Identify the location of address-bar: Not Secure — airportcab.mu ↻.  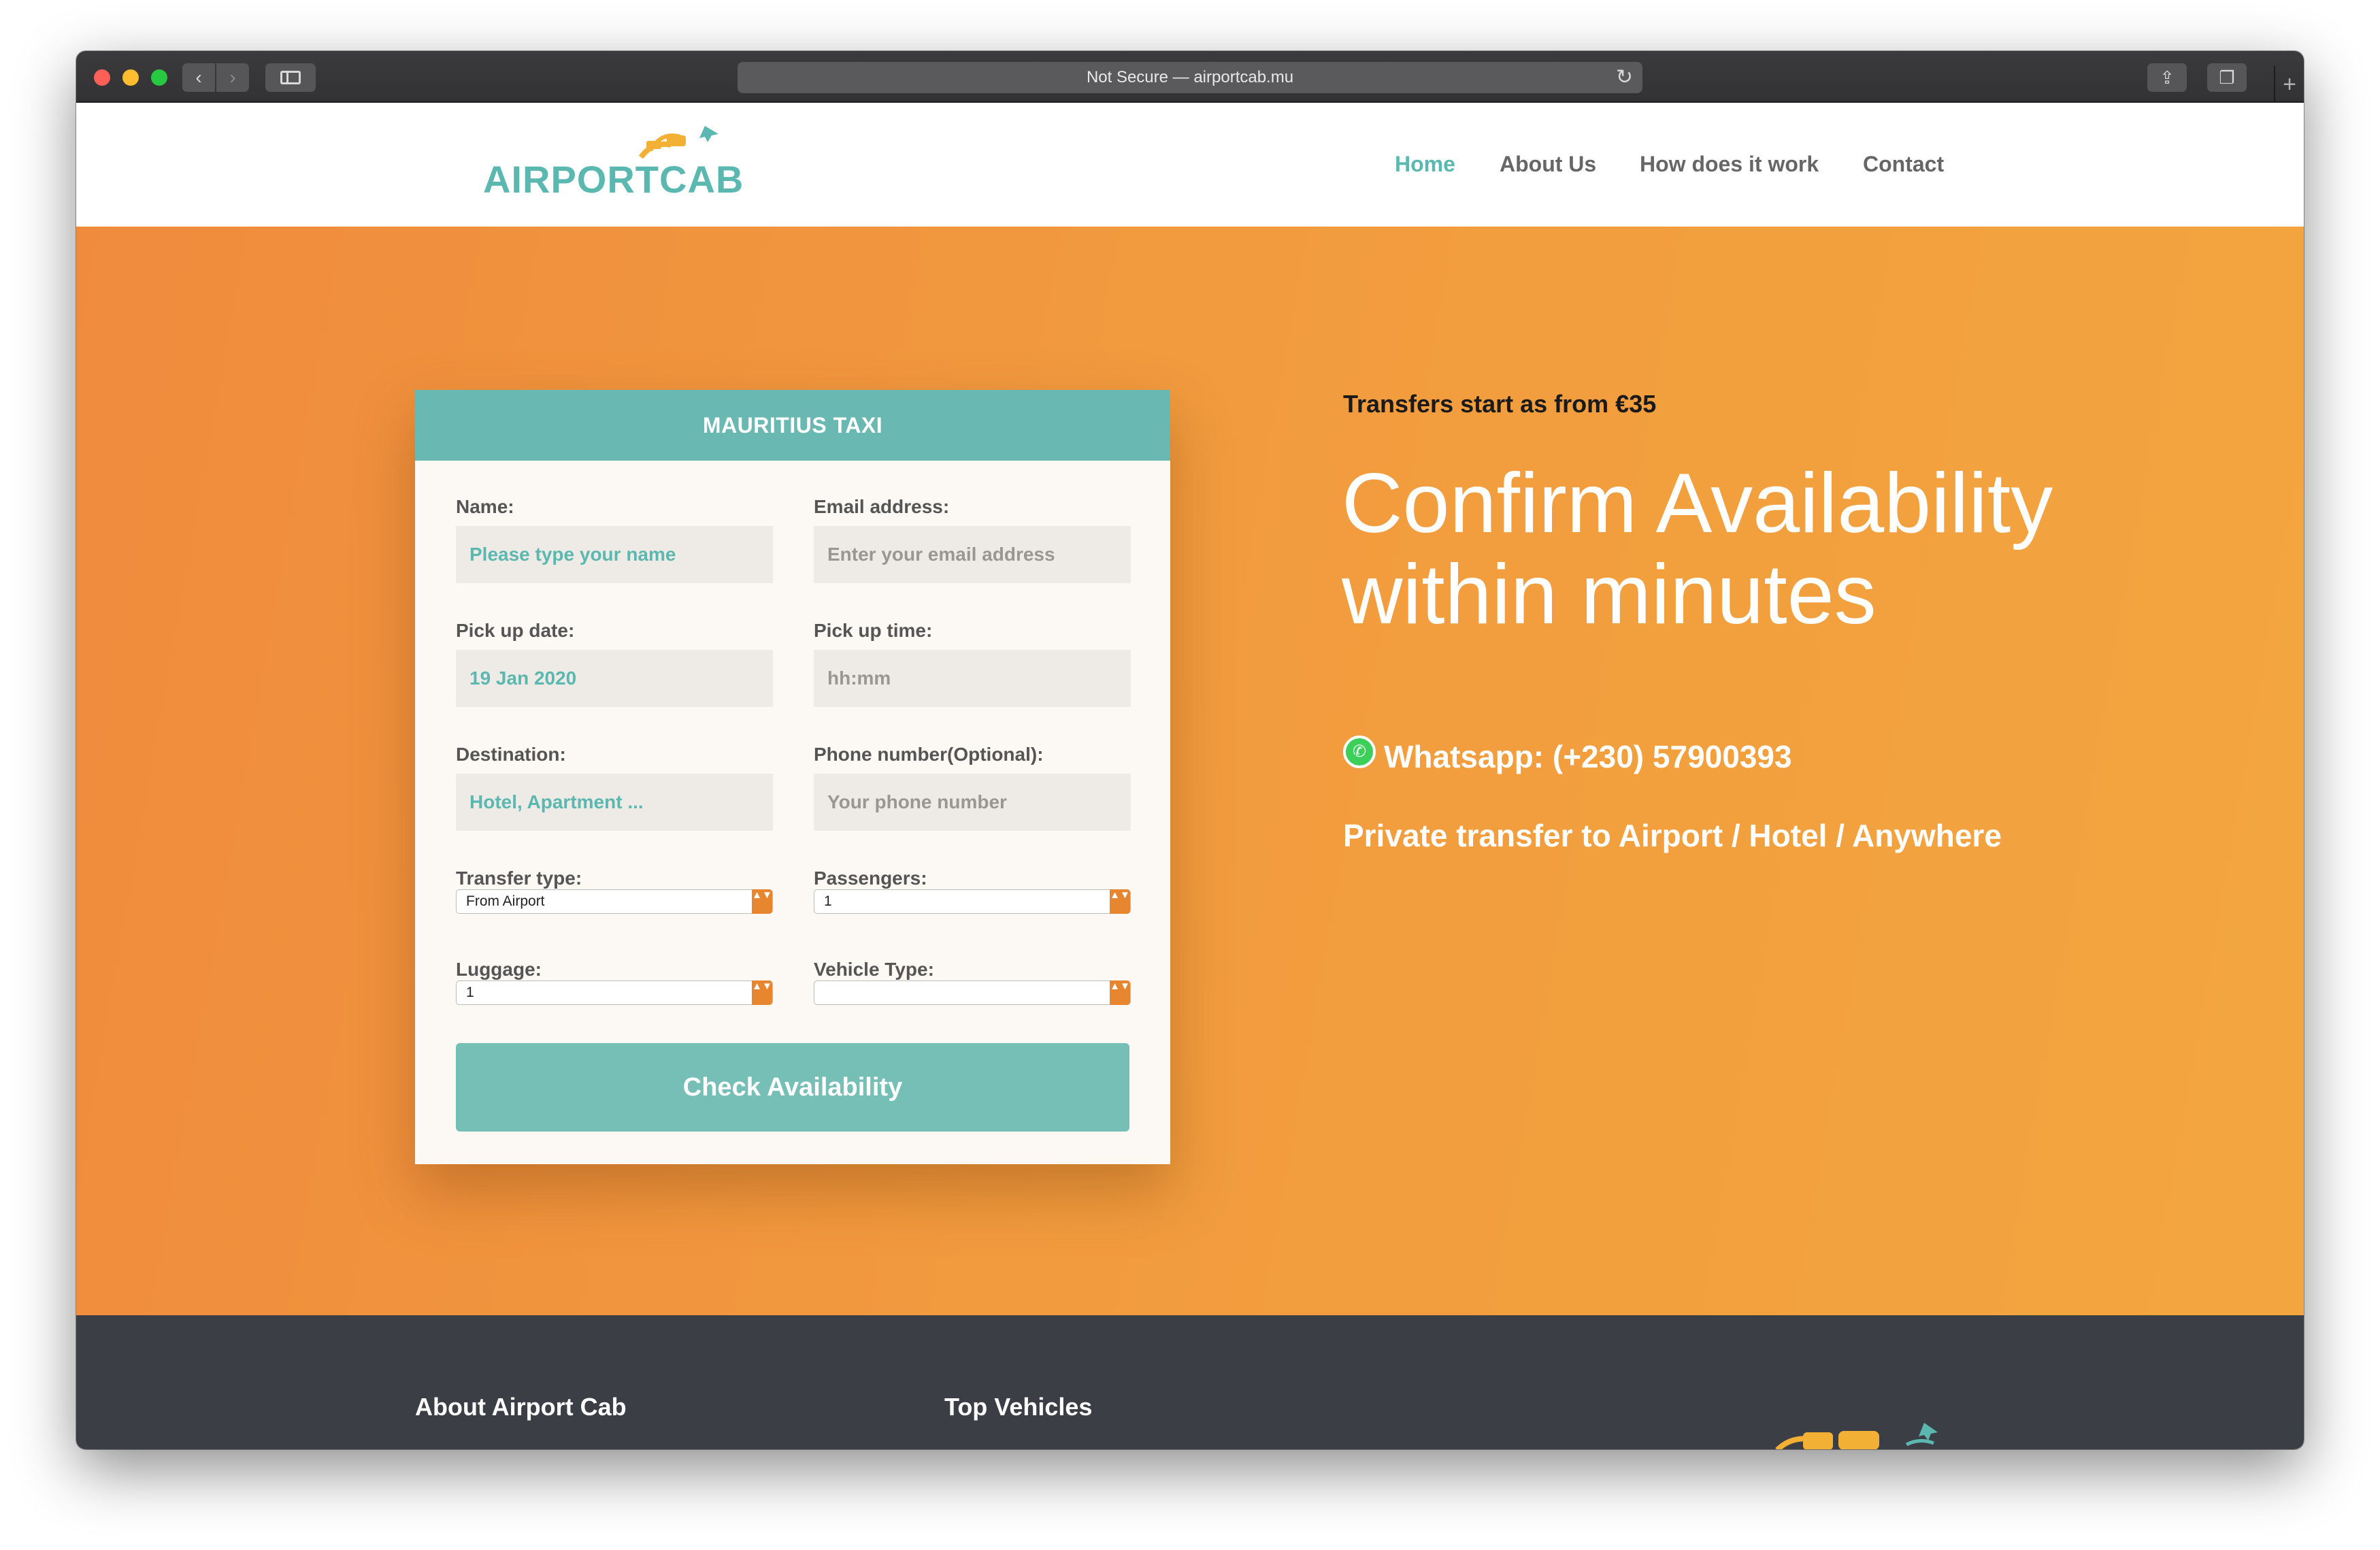
(1190, 77).